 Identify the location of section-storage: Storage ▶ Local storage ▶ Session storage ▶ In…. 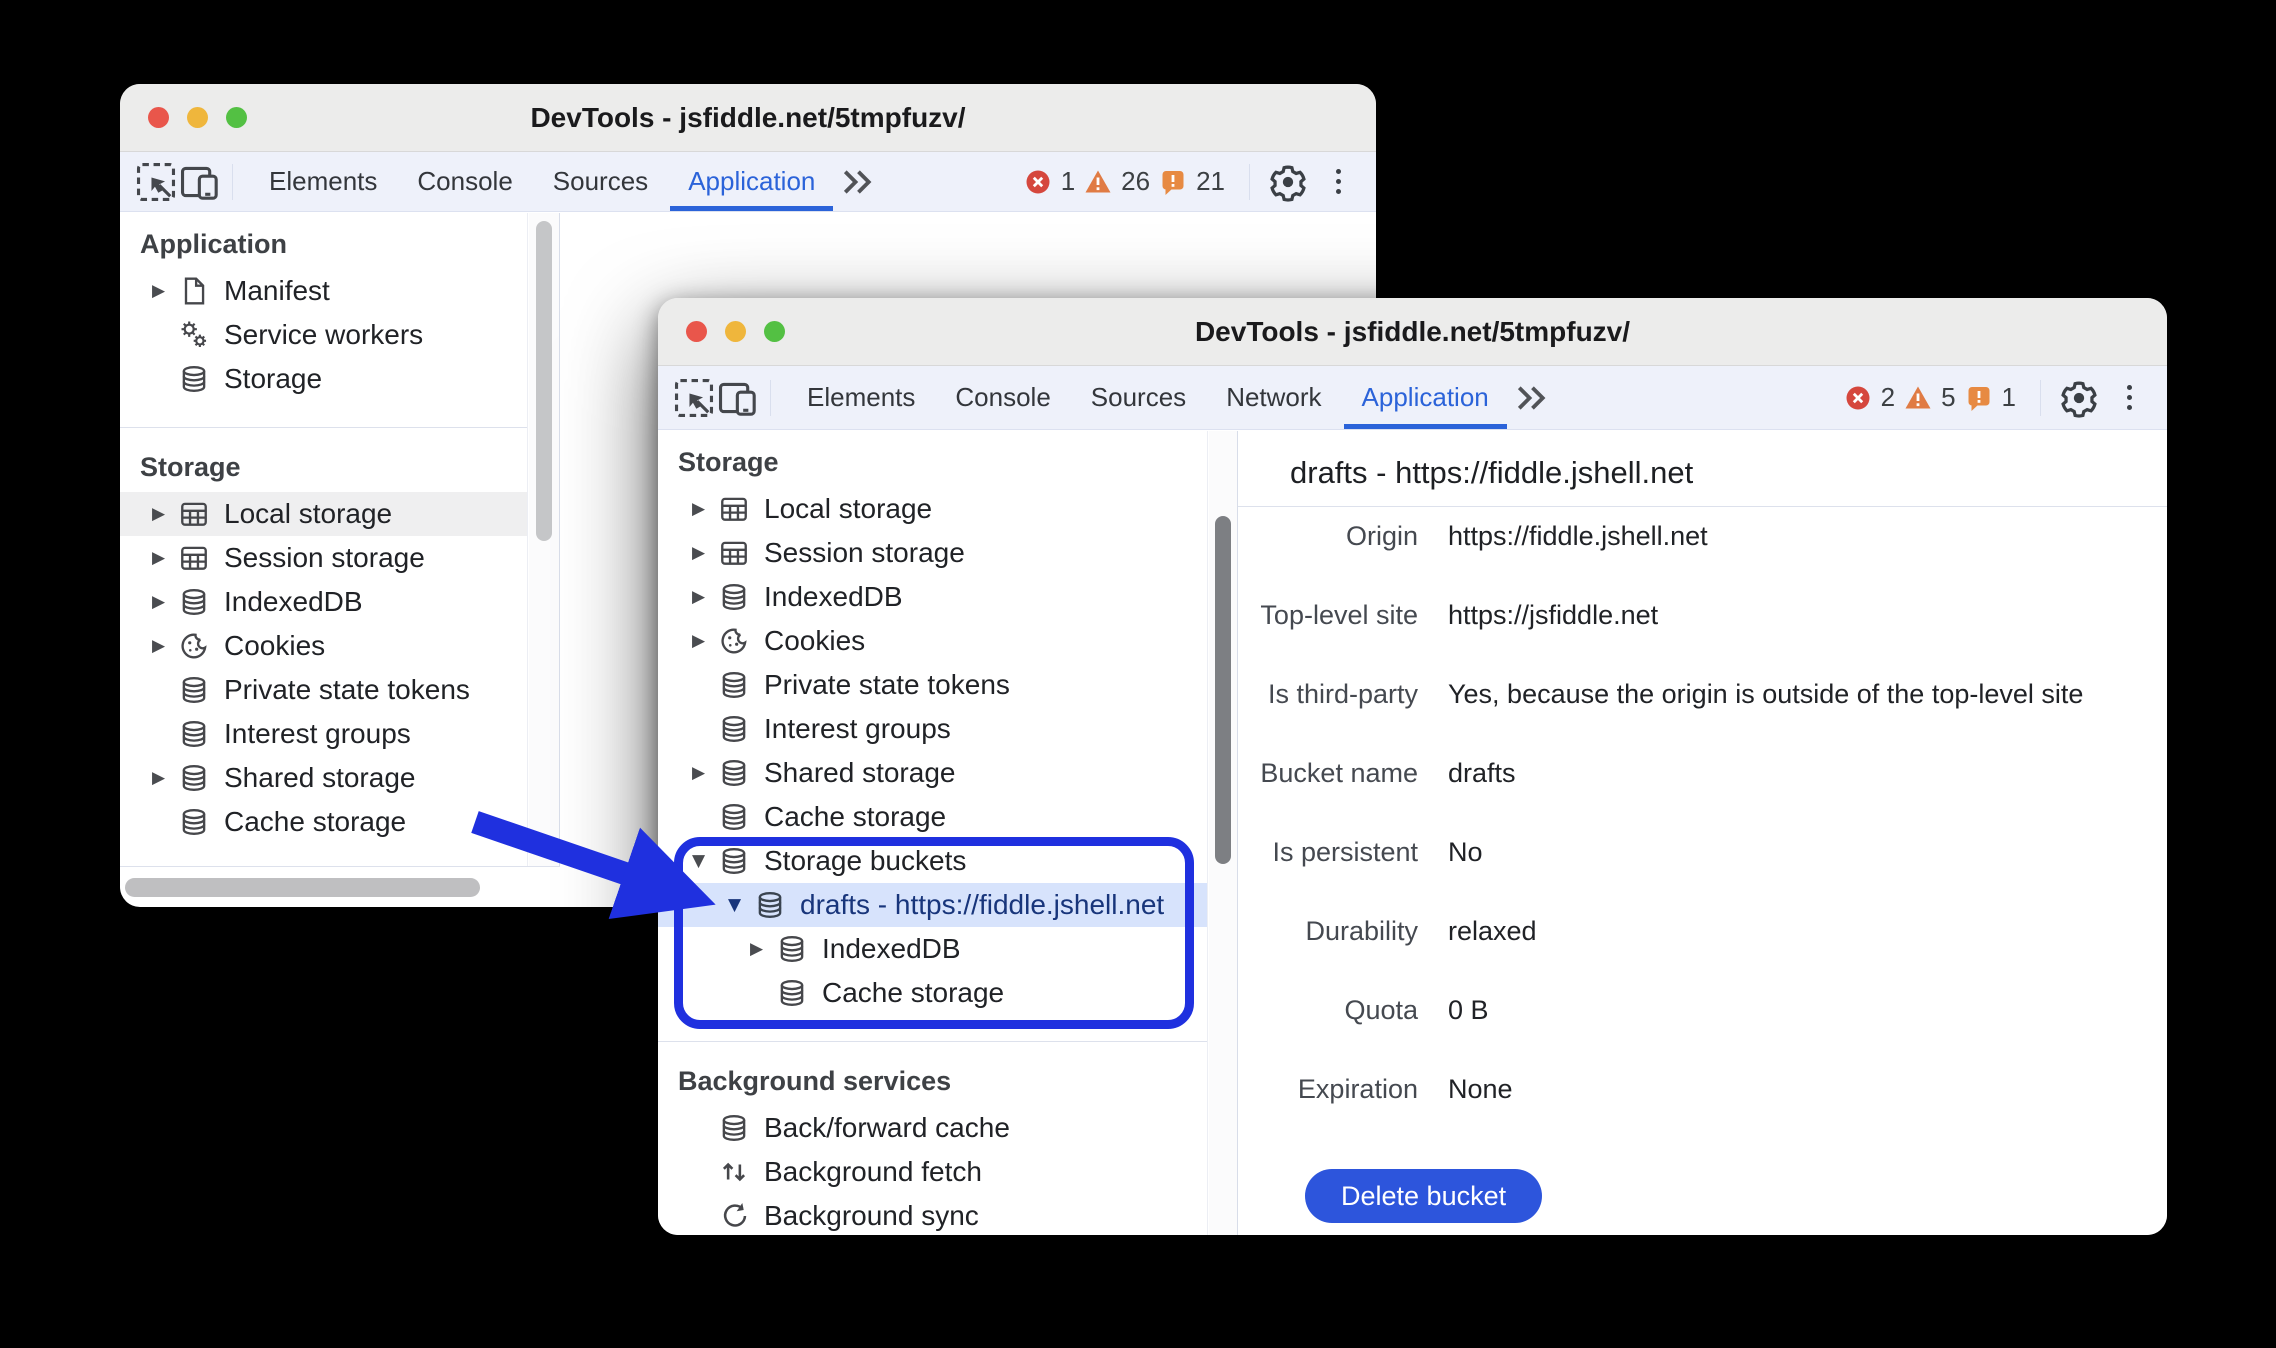
(323, 635).